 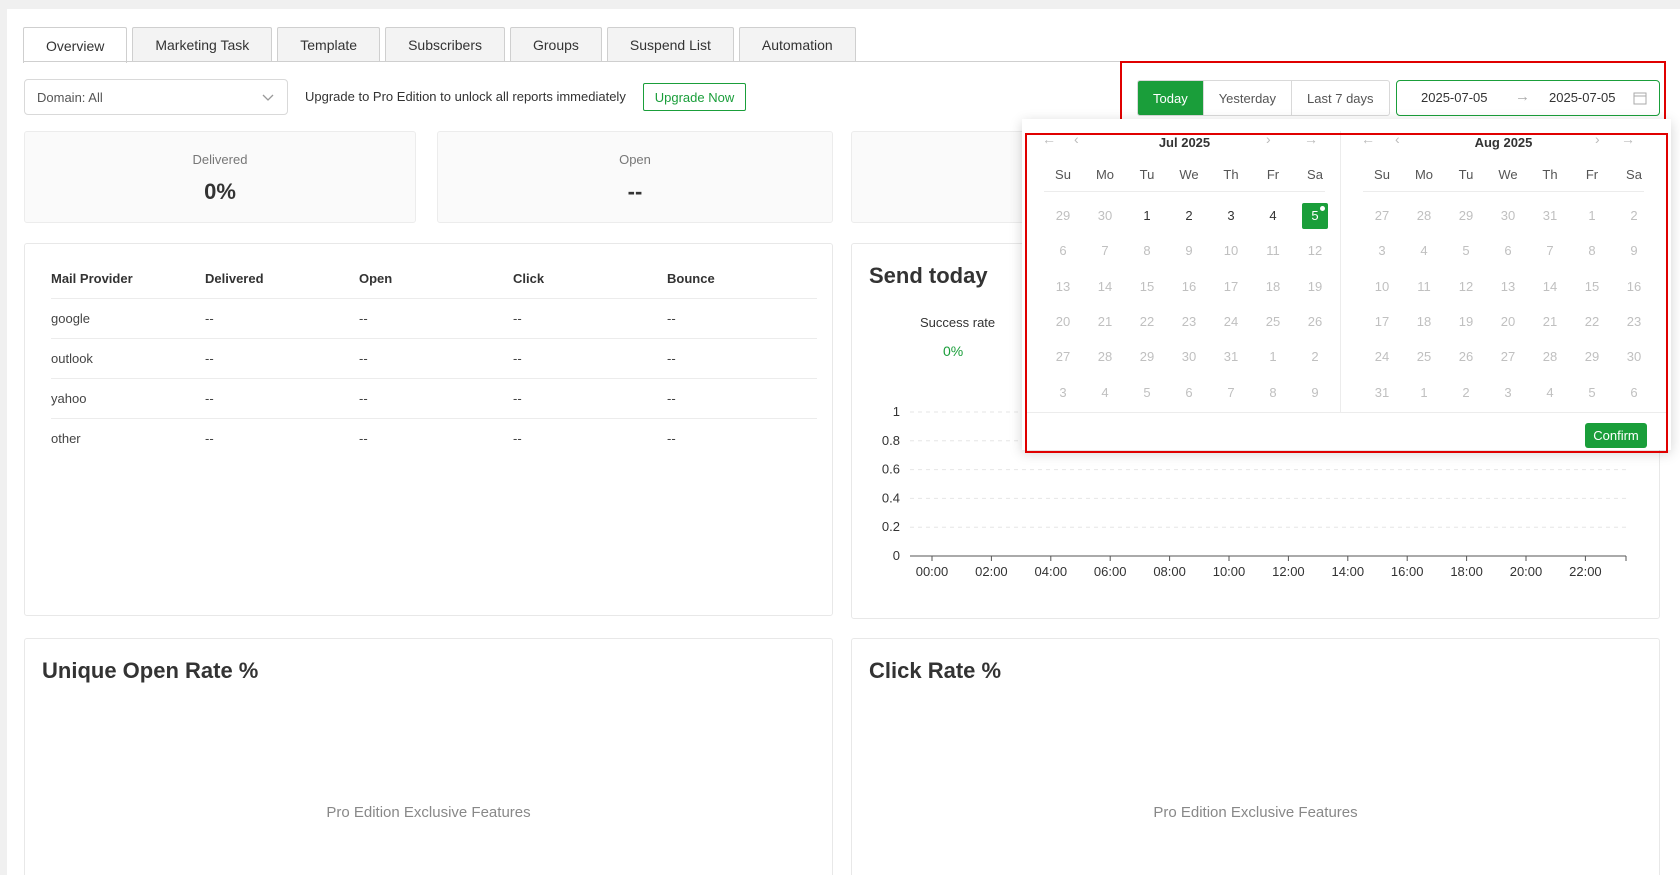 What do you see at coordinates (66, 438) in the screenshot?
I see `table-cell: other` at bounding box center [66, 438].